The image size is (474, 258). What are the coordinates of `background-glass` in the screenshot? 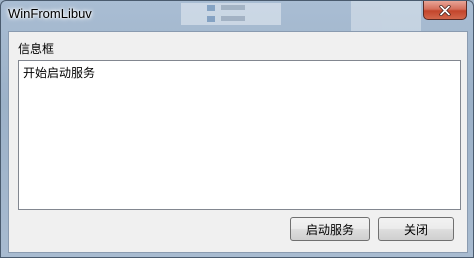 It's located at (301, 16).